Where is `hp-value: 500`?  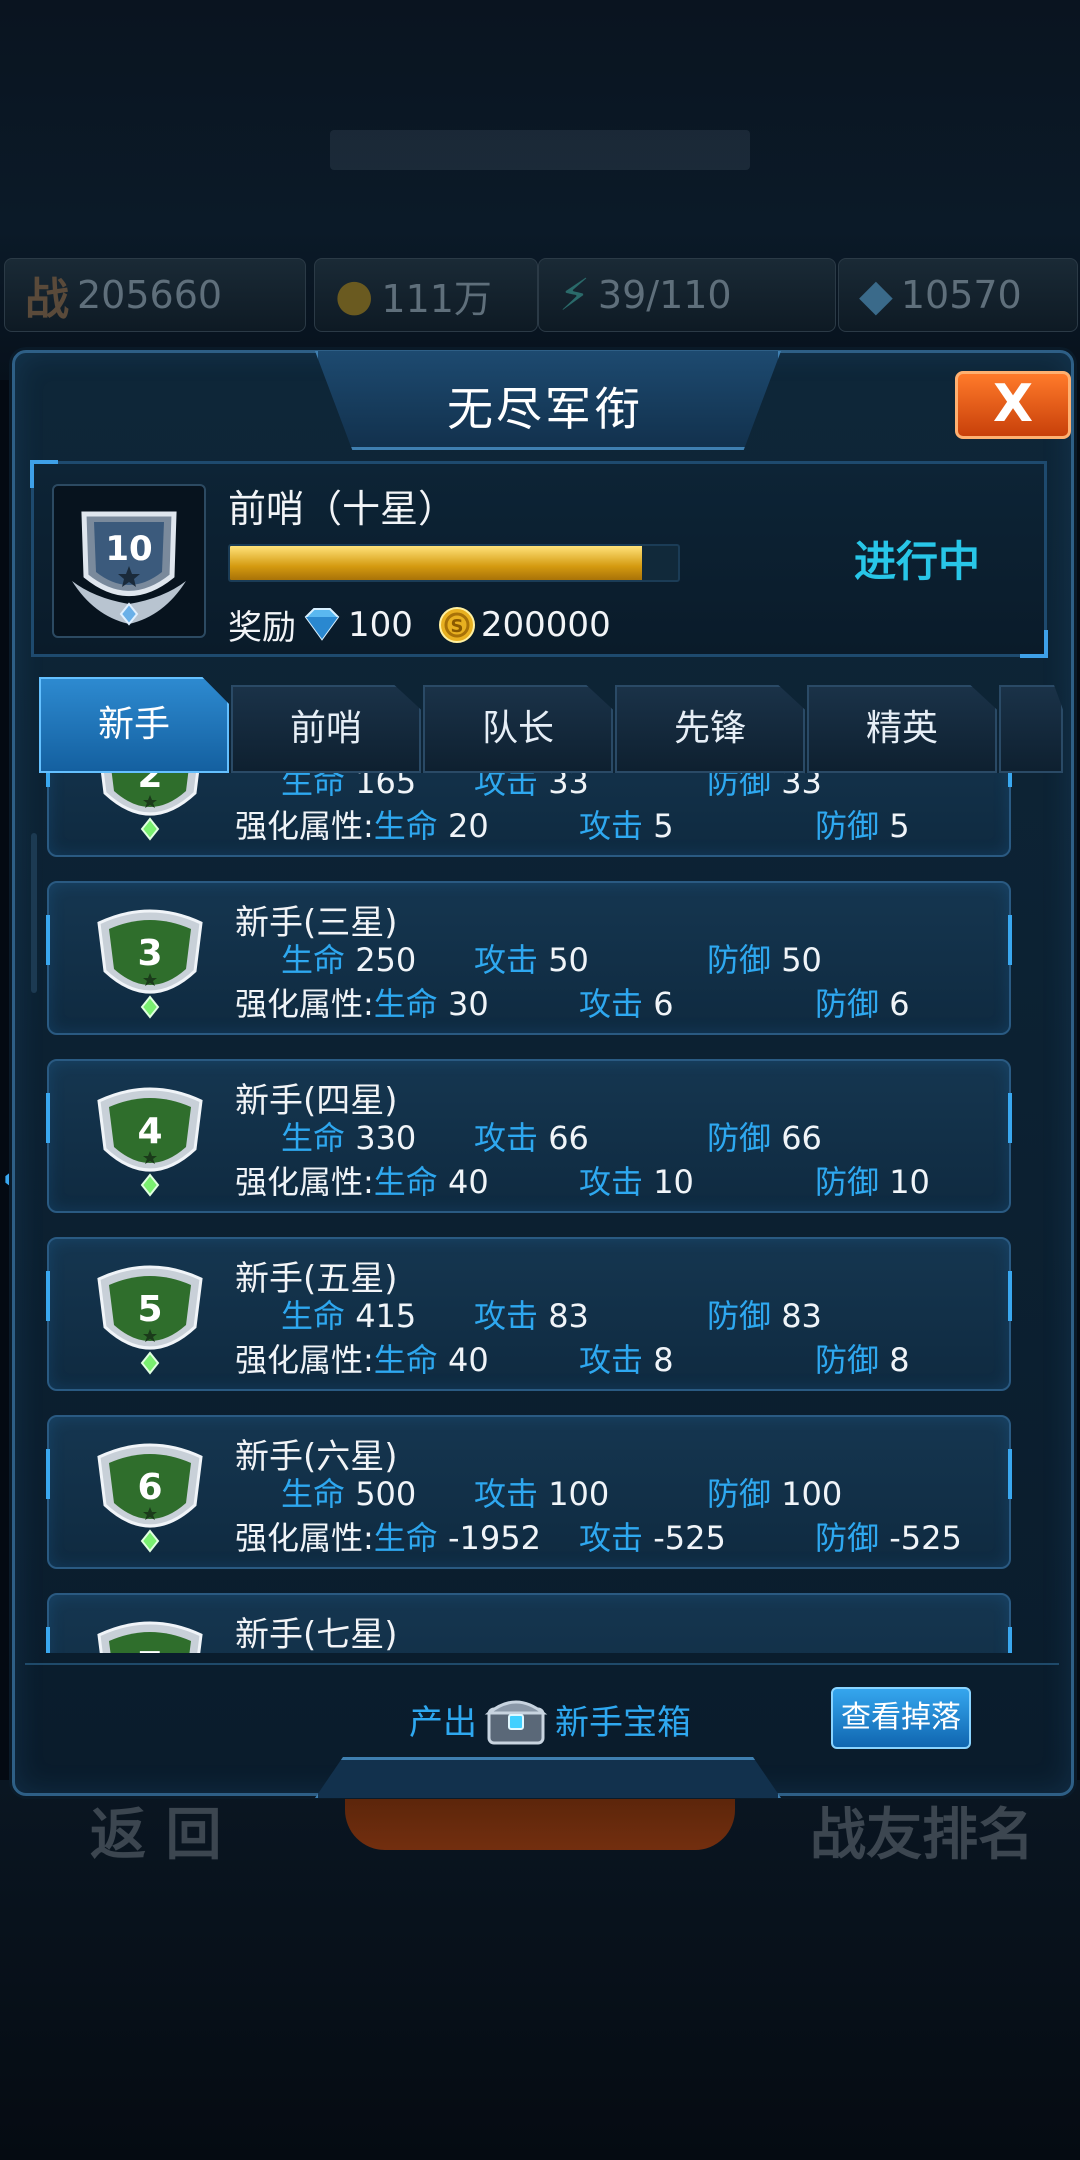
hp-value: 500 is located at coordinates (386, 1494).